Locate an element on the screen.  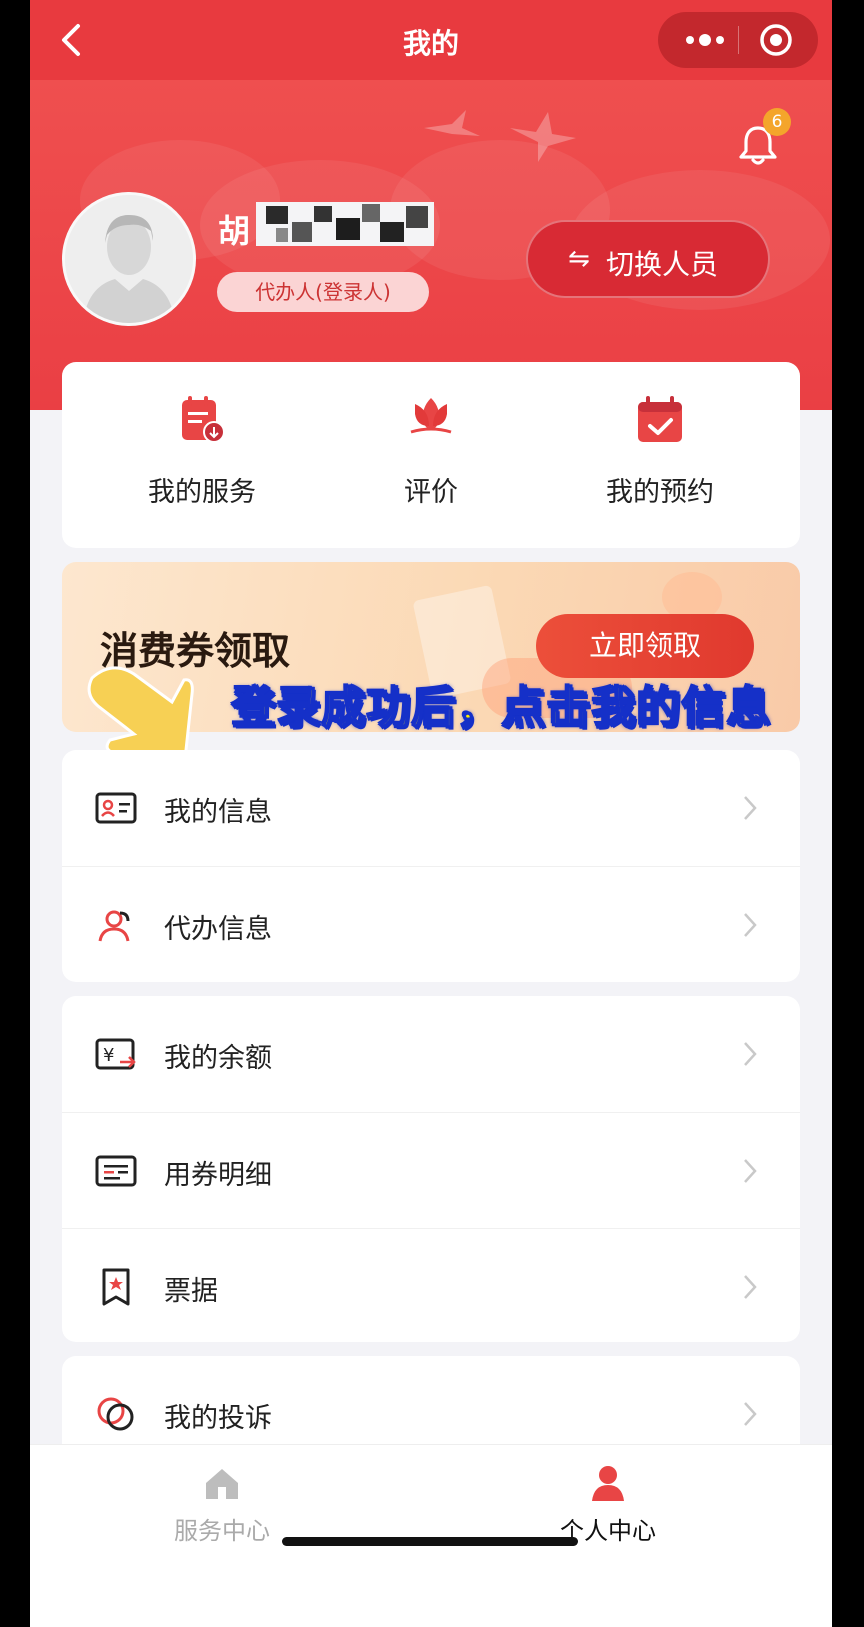
mini-program-capsule is located at coordinates (738, 40).